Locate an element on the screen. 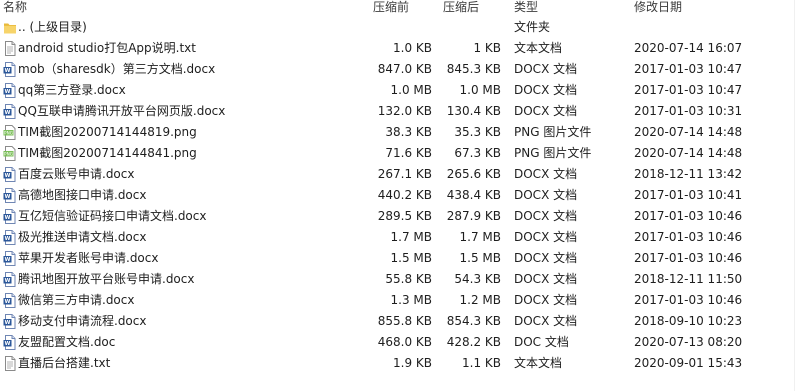 The height and width of the screenshot is (391, 795). column-type: 类型 is located at coordinates (526, 8).